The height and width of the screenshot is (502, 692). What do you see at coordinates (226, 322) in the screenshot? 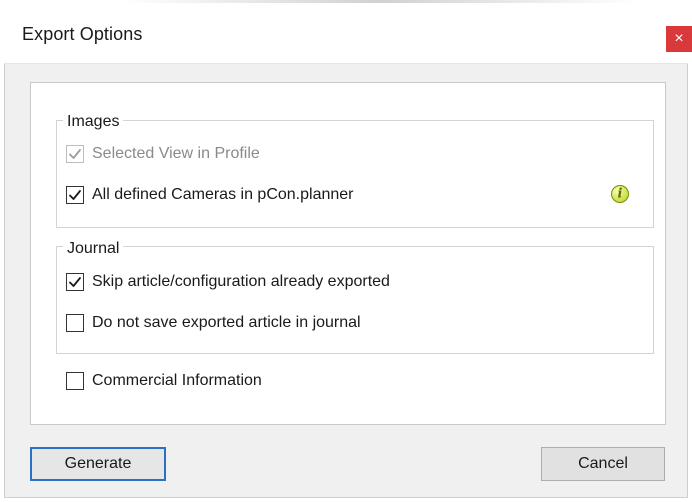
I see `do-not-save-label: Do not save exported article in journal` at bounding box center [226, 322].